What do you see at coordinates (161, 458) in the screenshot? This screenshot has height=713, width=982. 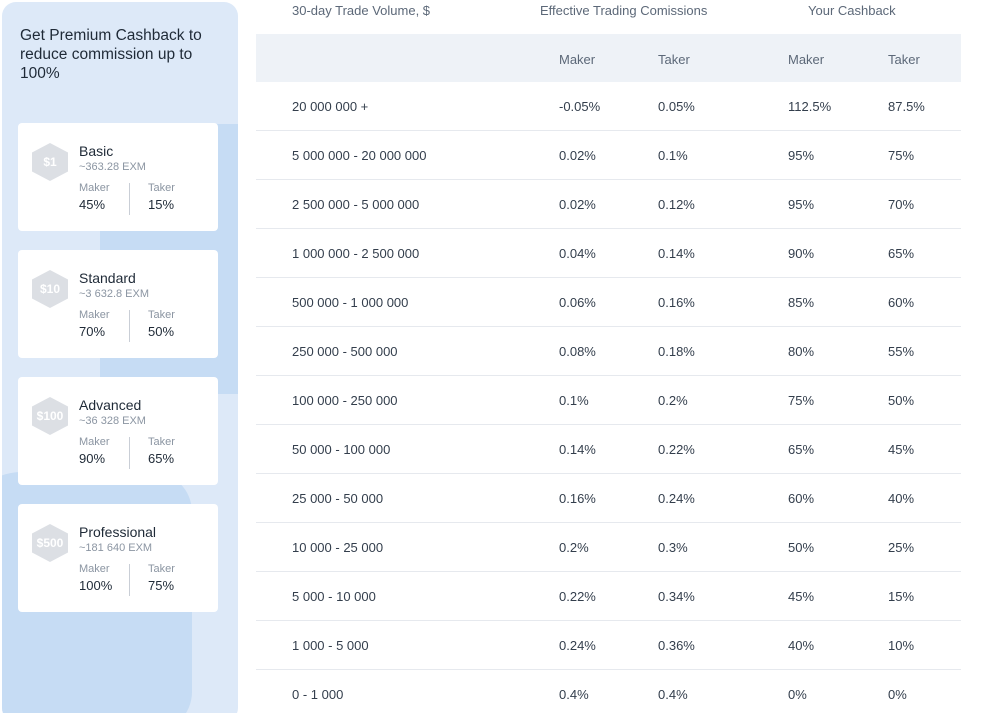 I see `taker-value: 65%` at bounding box center [161, 458].